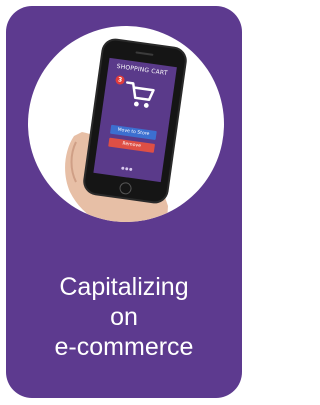 The height and width of the screenshot is (405, 320). Describe the element at coordinates (135, 120) in the screenshot. I see `phone-screen: SHOPPING CART 3 Move to Store Remove` at that location.